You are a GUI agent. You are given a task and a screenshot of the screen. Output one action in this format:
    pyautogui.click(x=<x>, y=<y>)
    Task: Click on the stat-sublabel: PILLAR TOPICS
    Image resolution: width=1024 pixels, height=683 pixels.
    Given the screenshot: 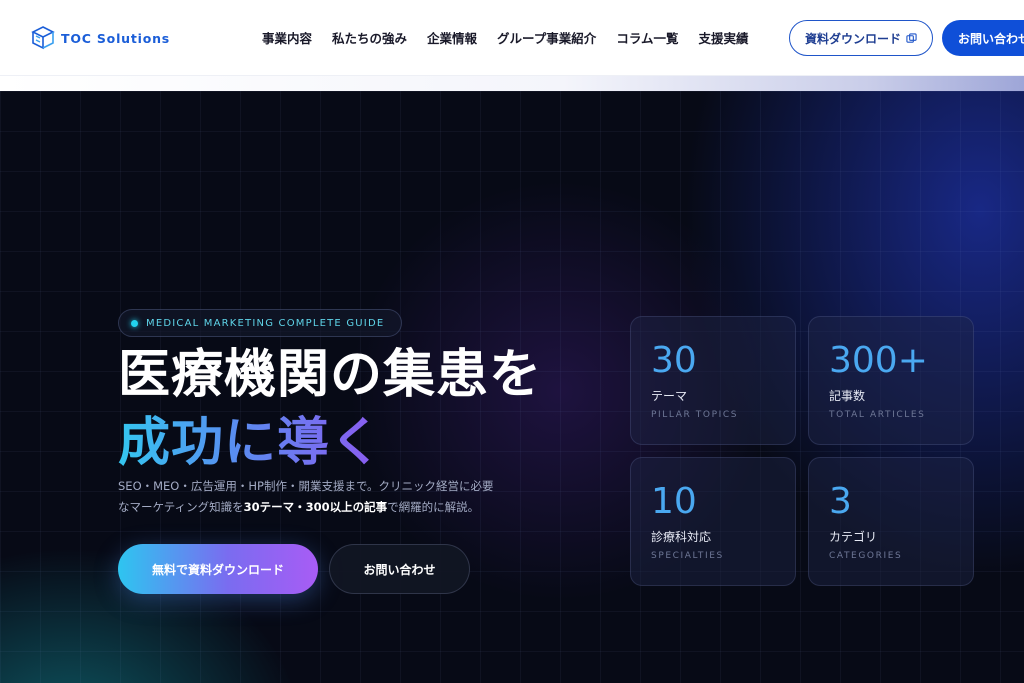 What is the action you would take?
    pyautogui.click(x=695, y=415)
    